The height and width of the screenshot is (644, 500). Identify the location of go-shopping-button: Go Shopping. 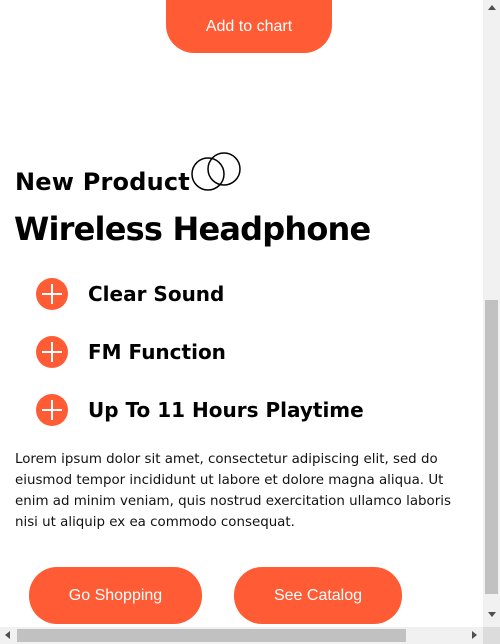
(115, 595).